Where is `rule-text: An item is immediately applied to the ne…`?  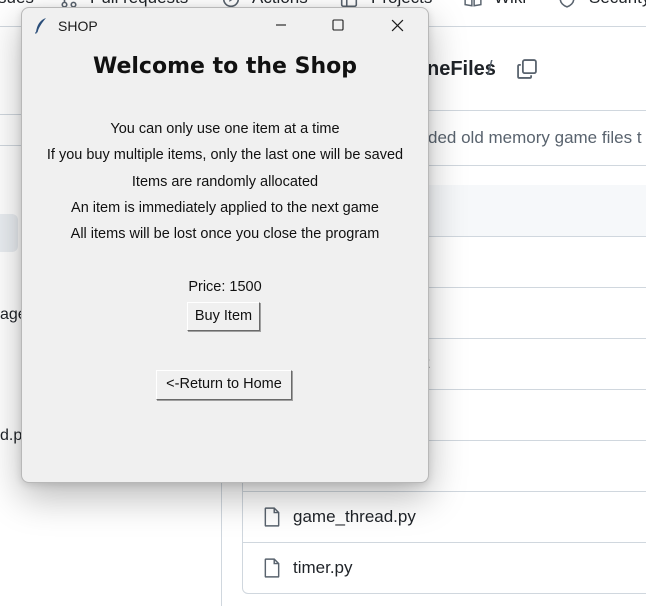 rule-text: An item is immediately applied to the ne… is located at coordinates (225, 208).